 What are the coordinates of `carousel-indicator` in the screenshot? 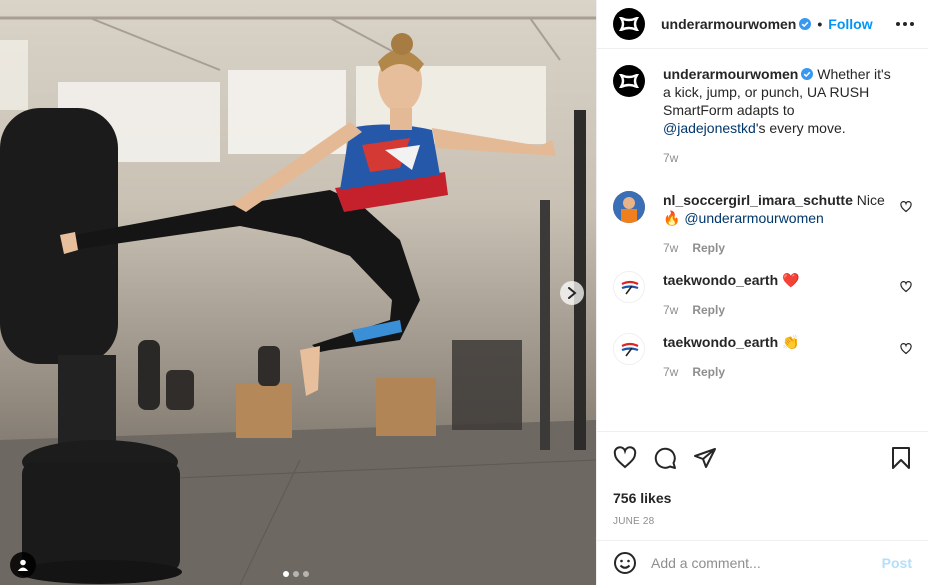 It's located at (296, 574).